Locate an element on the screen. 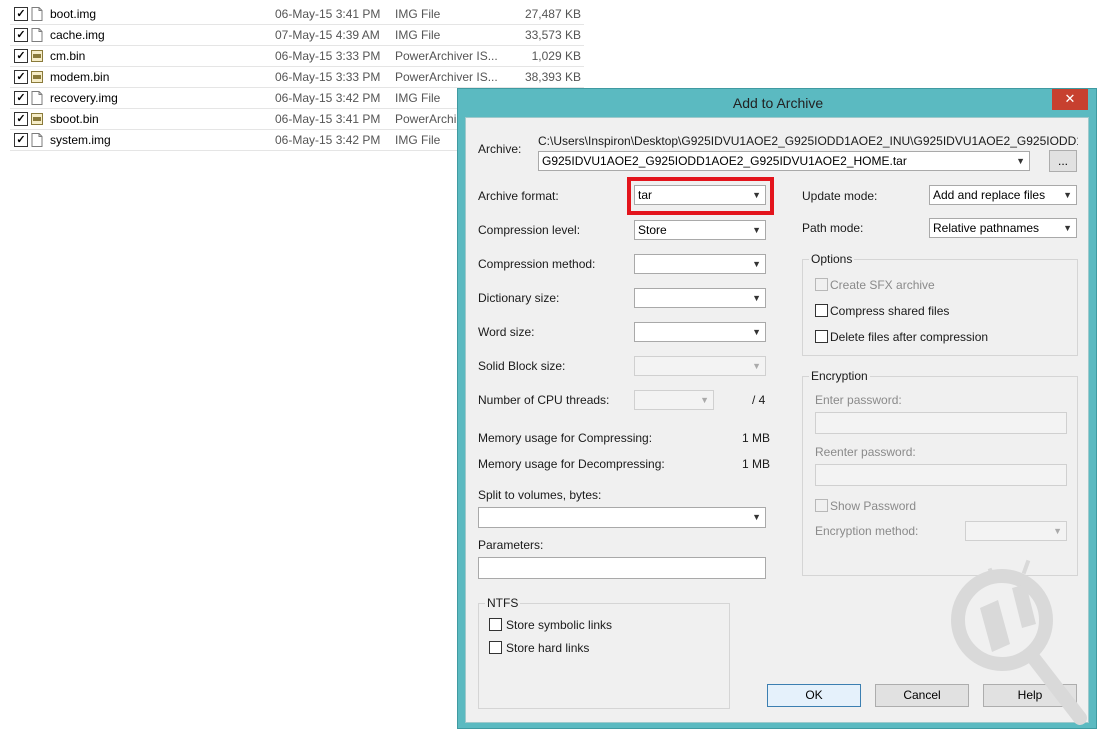 This screenshot has width=1100, height=734. compression-level-combo: Store ▼ is located at coordinates (700, 230).